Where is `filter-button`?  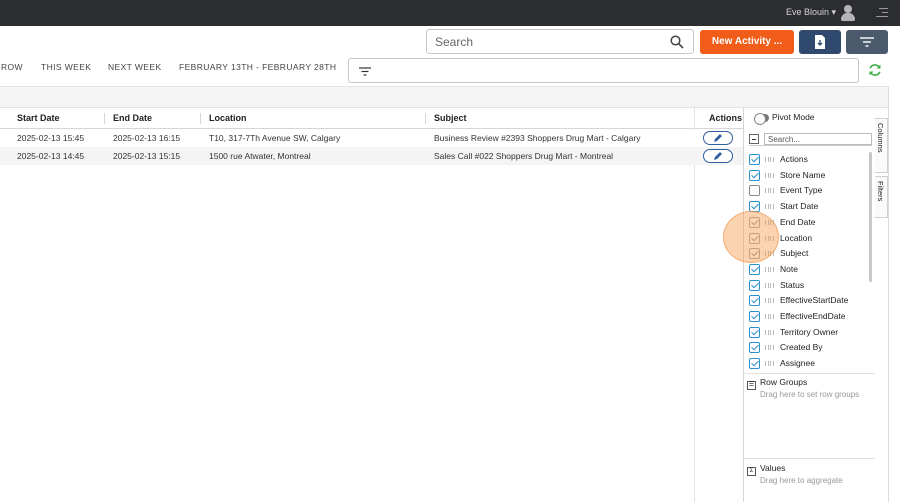 filter-button is located at coordinates (867, 42).